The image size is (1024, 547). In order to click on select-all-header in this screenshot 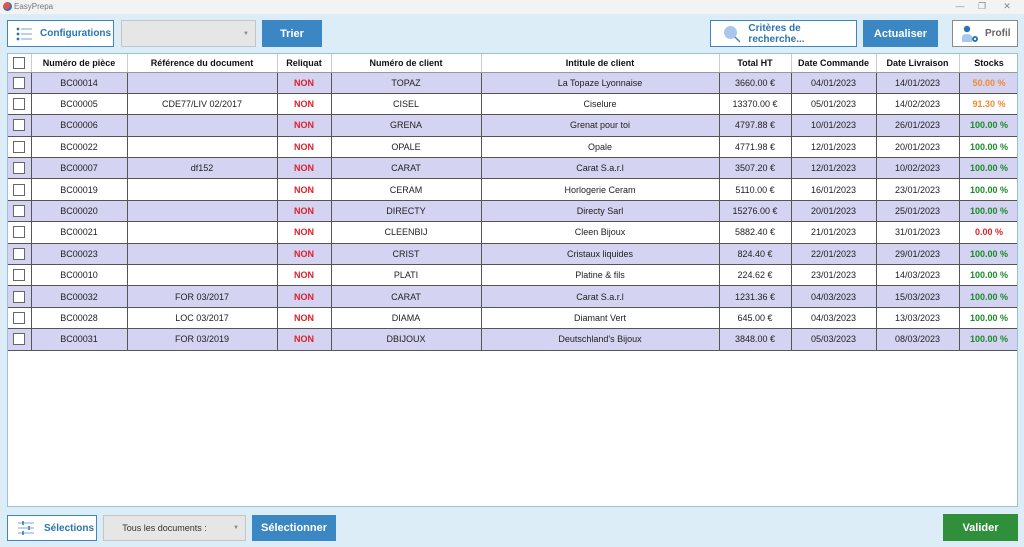, I will do `click(20, 63)`.